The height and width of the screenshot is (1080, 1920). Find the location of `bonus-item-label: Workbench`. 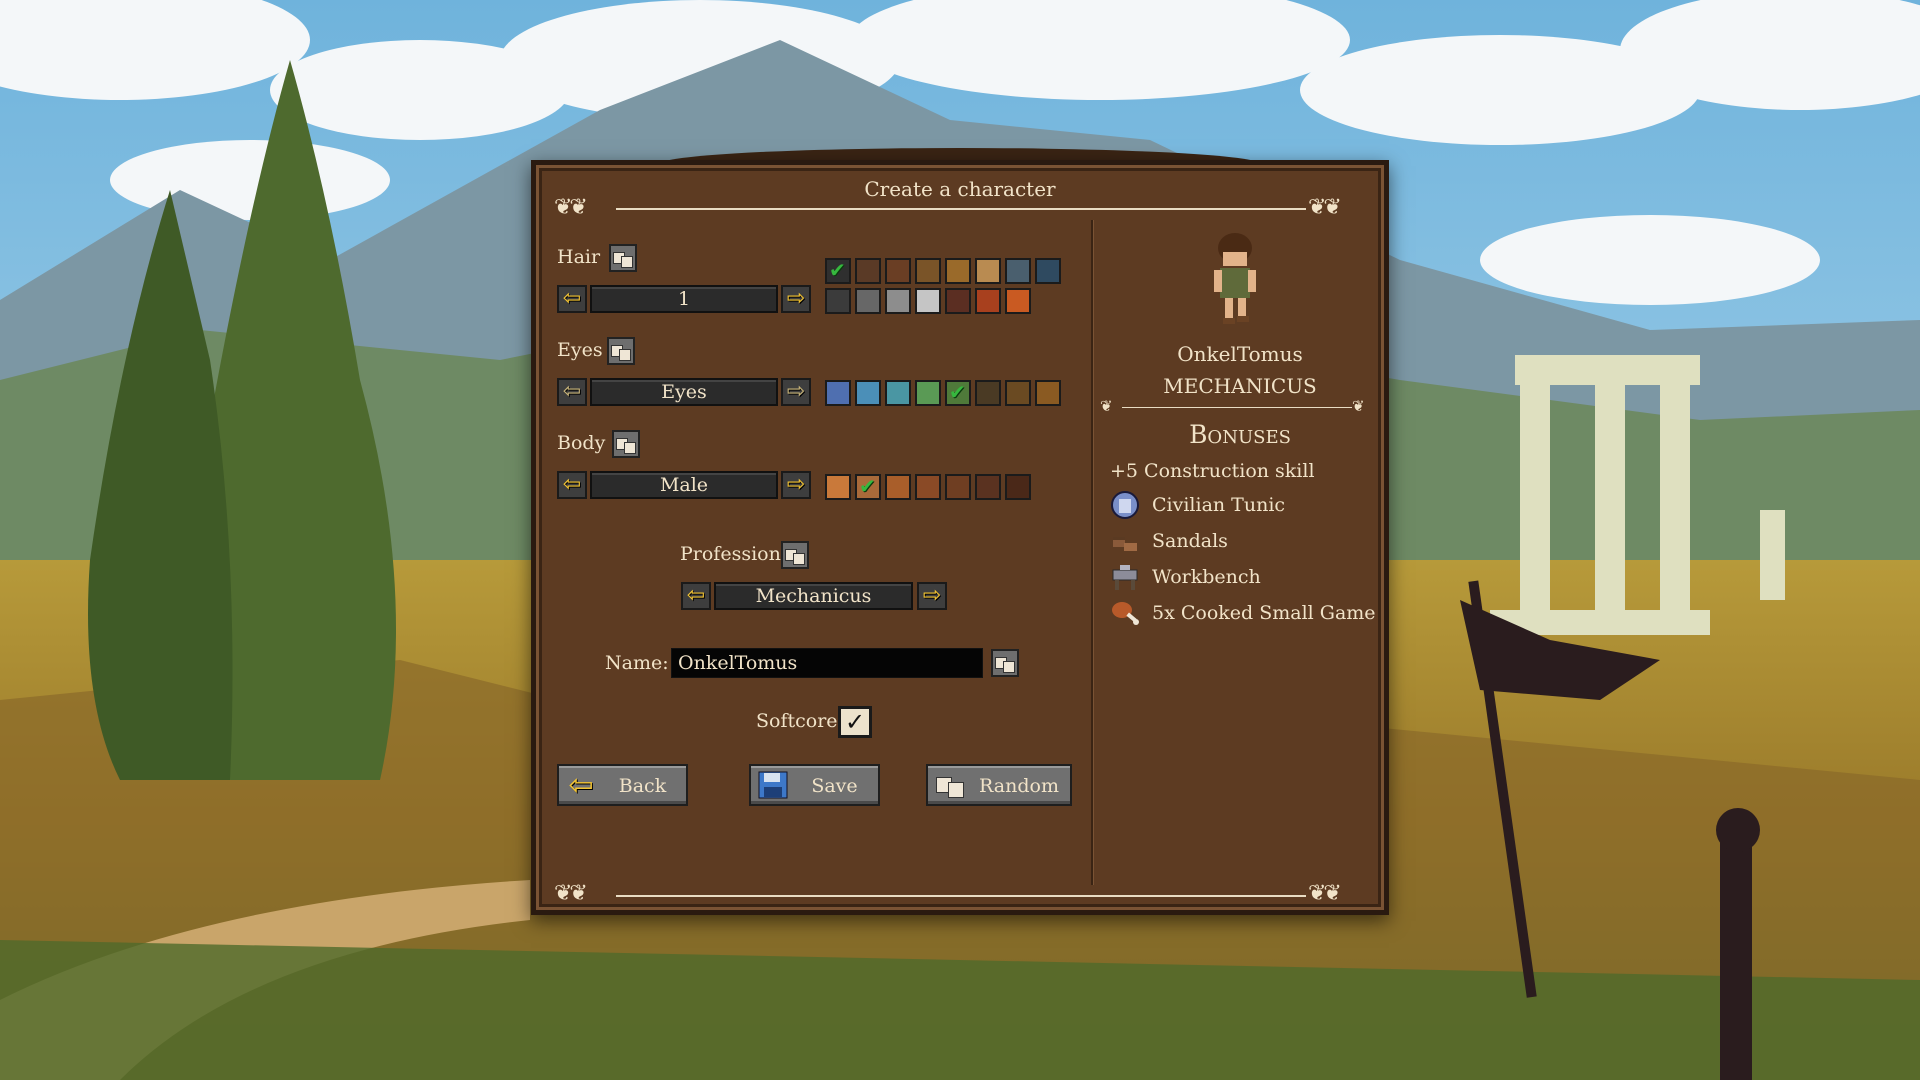

bonus-item-label: Workbench is located at coordinates (1206, 577).